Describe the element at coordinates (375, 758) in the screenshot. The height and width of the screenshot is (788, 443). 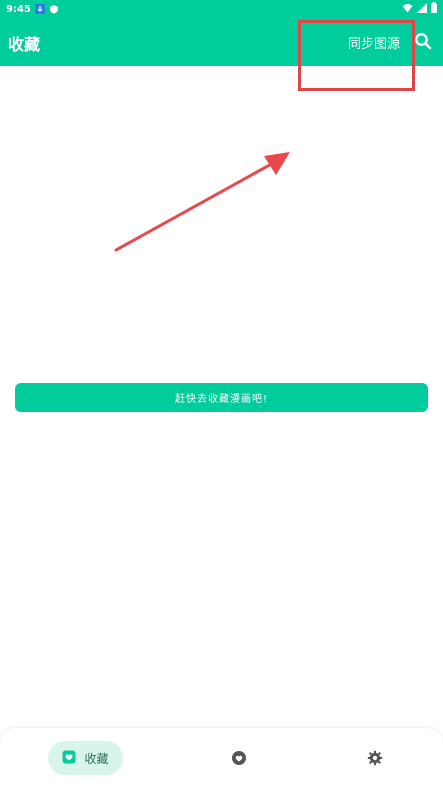
I see `settings-gear-icon` at that location.